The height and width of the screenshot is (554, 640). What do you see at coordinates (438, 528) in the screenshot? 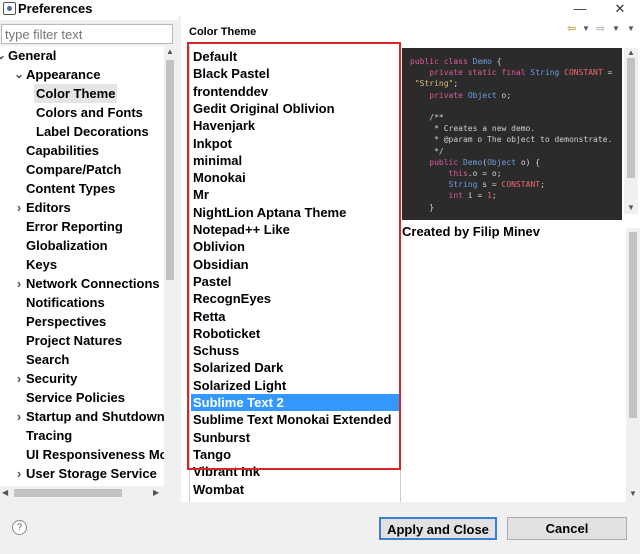
I see `apply-and-close-button: Apply and Close` at bounding box center [438, 528].